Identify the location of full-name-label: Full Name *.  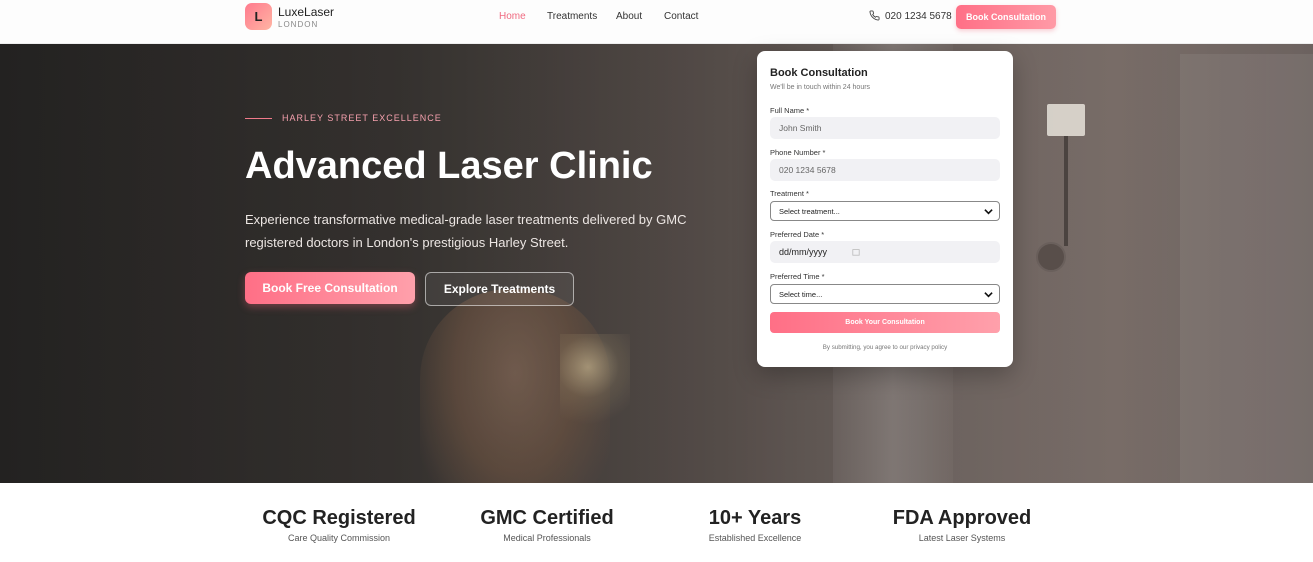
(790, 110).